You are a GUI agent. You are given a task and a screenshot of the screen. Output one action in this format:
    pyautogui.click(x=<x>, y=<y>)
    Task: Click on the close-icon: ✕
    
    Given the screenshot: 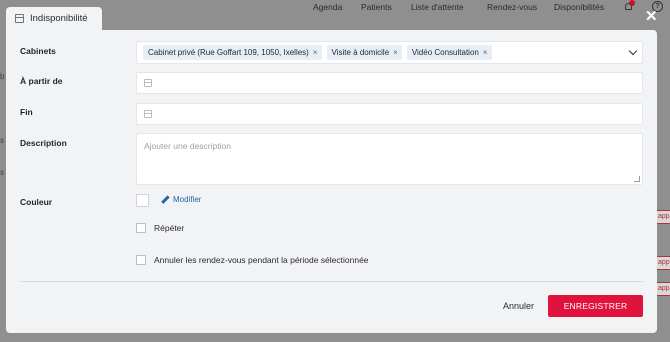 What is the action you would take?
    pyautogui.click(x=651, y=16)
    